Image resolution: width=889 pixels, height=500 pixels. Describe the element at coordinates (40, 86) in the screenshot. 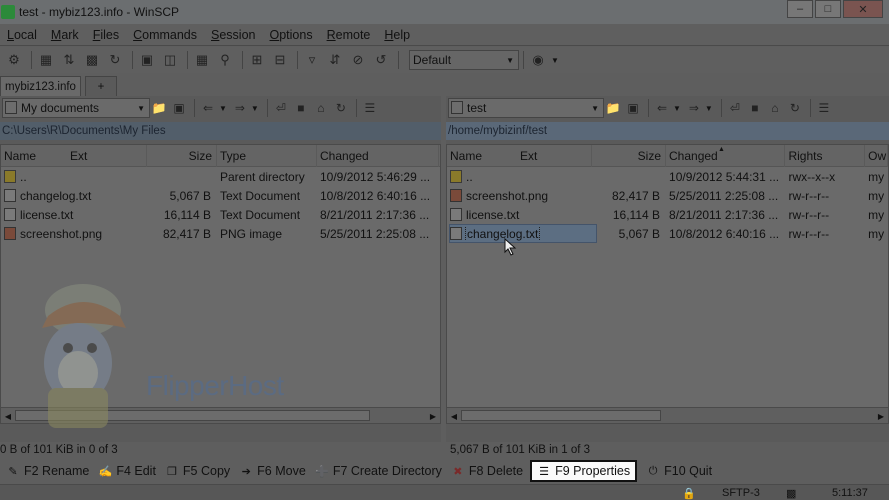

I see `tab-session: mybiz123.info` at that location.